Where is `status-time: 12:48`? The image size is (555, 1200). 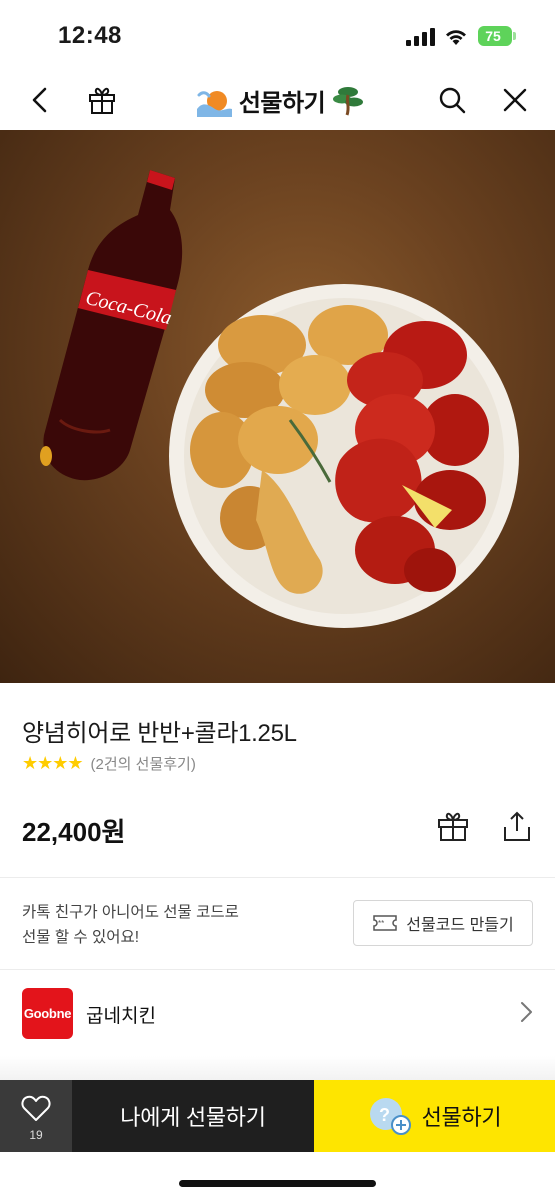 status-time: 12:48 is located at coordinates (90, 35).